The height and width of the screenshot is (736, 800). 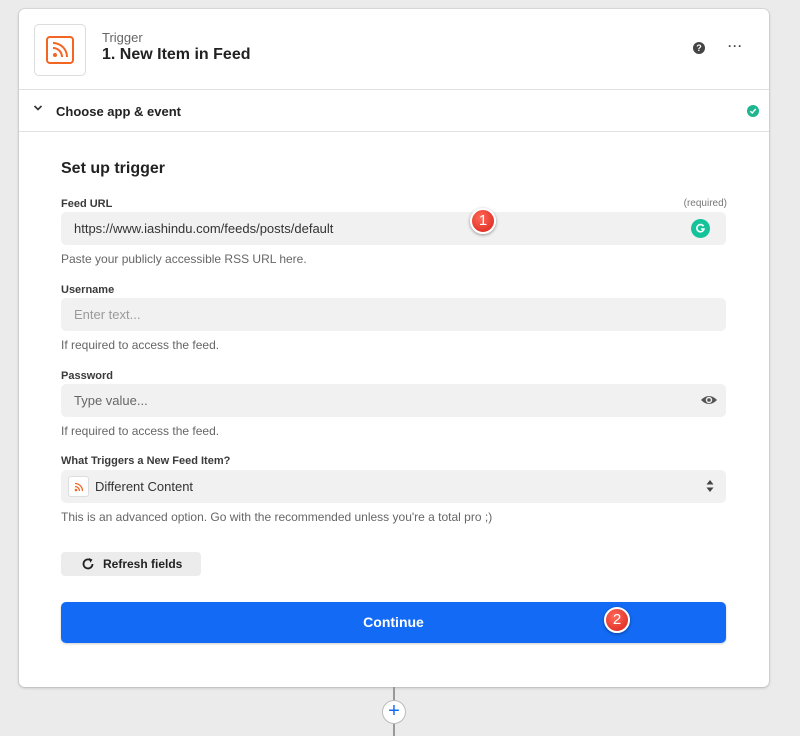 What do you see at coordinates (483, 221) in the screenshot?
I see `annotation-badge-1: 1` at bounding box center [483, 221].